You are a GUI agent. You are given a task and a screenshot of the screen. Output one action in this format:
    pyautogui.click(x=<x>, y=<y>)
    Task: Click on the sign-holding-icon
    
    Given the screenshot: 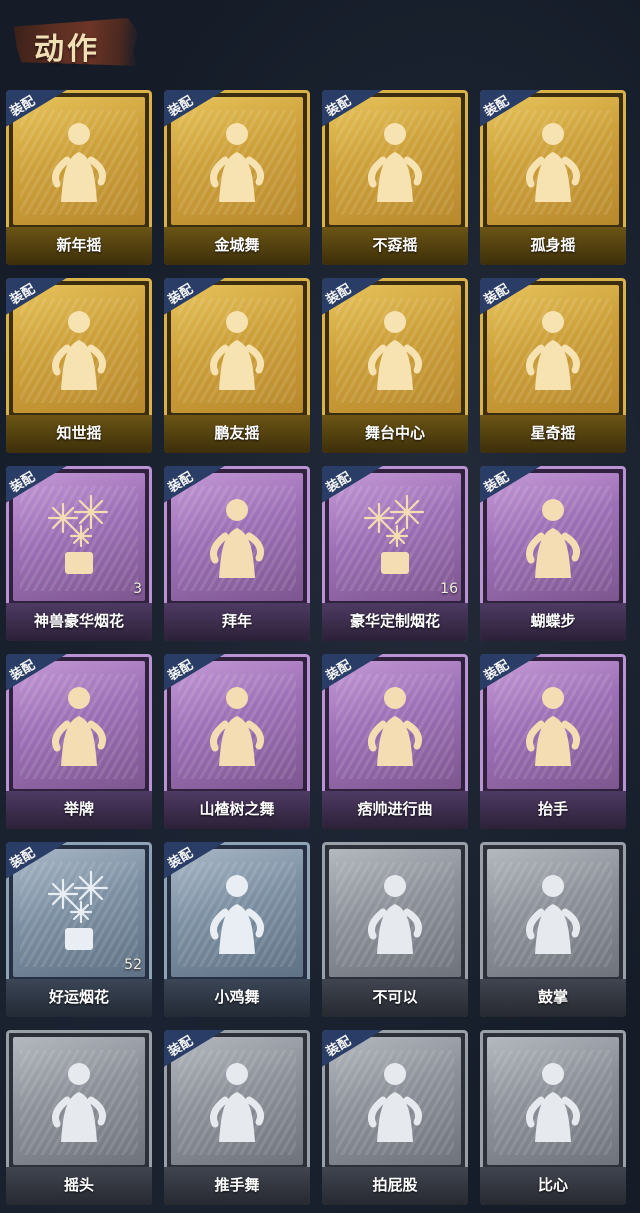 What is the action you would take?
    pyautogui.click(x=79, y=724)
    